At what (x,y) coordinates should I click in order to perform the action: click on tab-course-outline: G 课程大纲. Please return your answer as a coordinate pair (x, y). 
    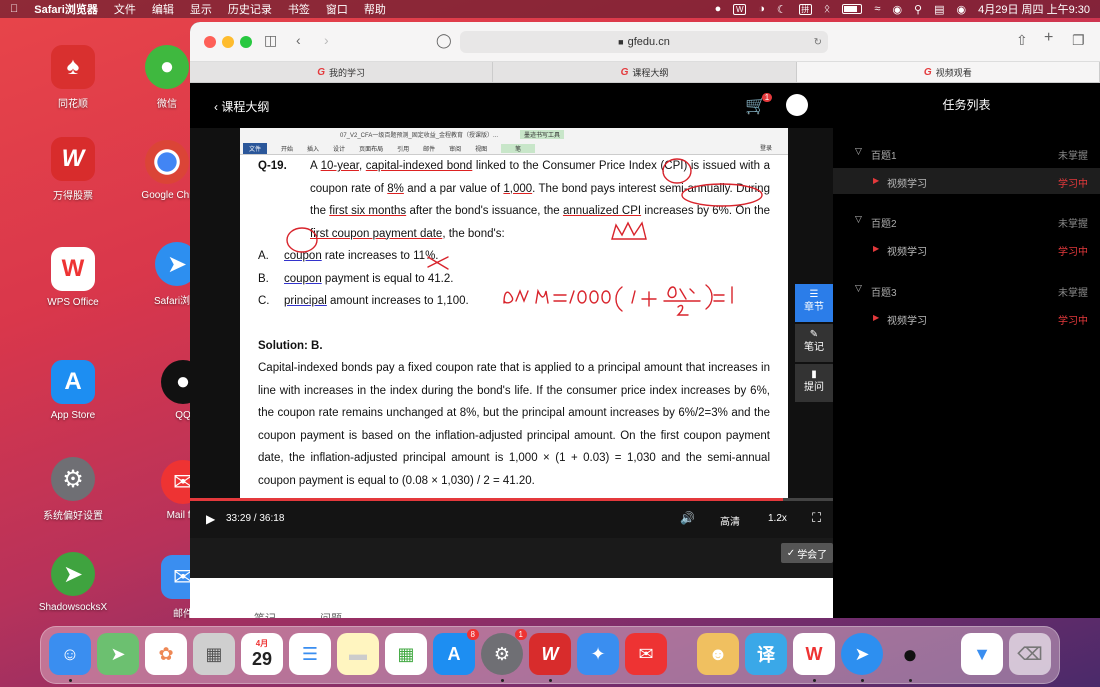
    Looking at the image, I should click on (645, 72).